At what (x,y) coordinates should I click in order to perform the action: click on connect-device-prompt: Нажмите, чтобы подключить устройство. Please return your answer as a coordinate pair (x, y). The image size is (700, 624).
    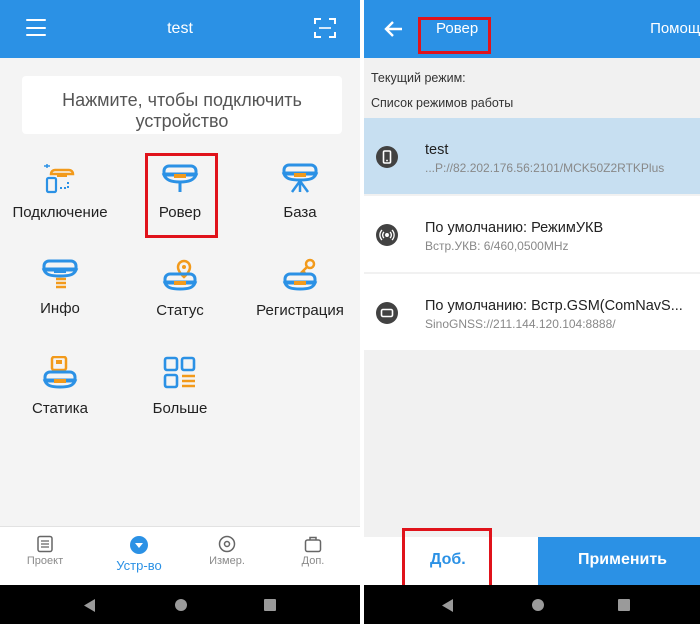
    Looking at the image, I should click on (182, 105).